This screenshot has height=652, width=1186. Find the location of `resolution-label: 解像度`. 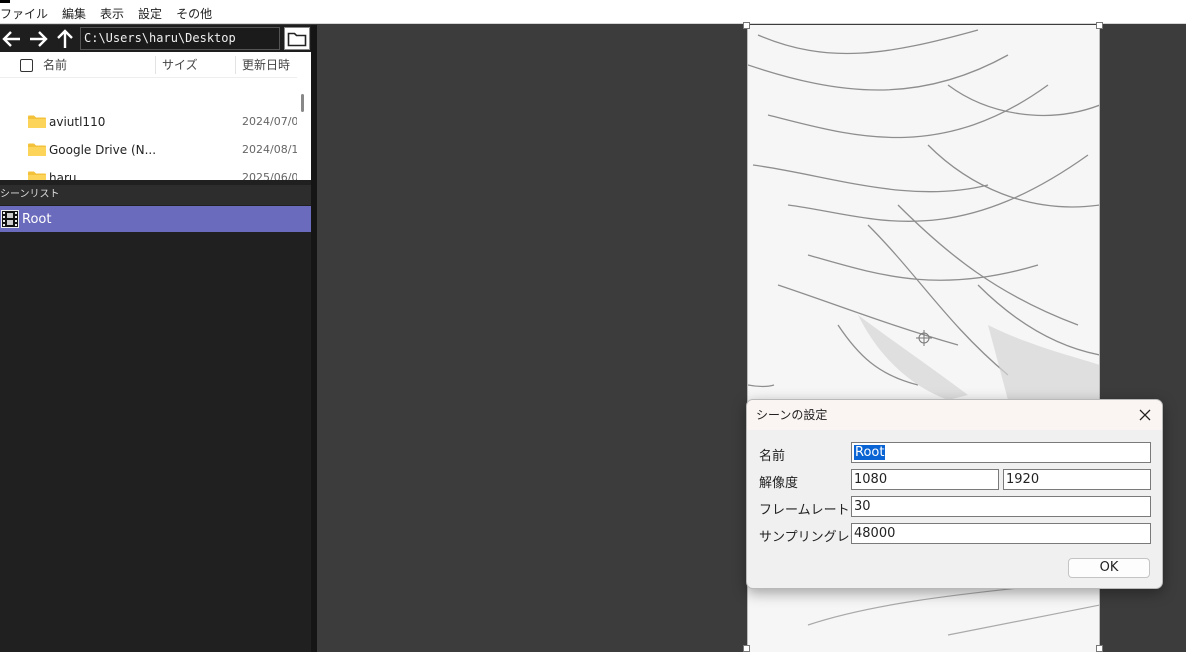

resolution-label: 解像度 is located at coordinates (779, 483).